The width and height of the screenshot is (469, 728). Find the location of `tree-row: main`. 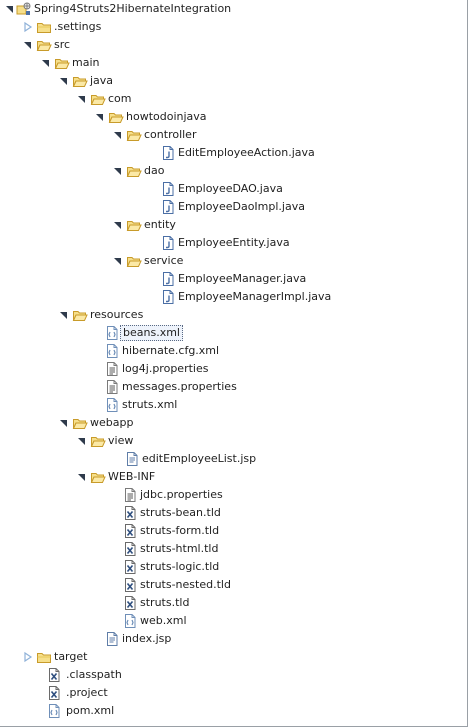

tree-row: main is located at coordinates (233, 63).